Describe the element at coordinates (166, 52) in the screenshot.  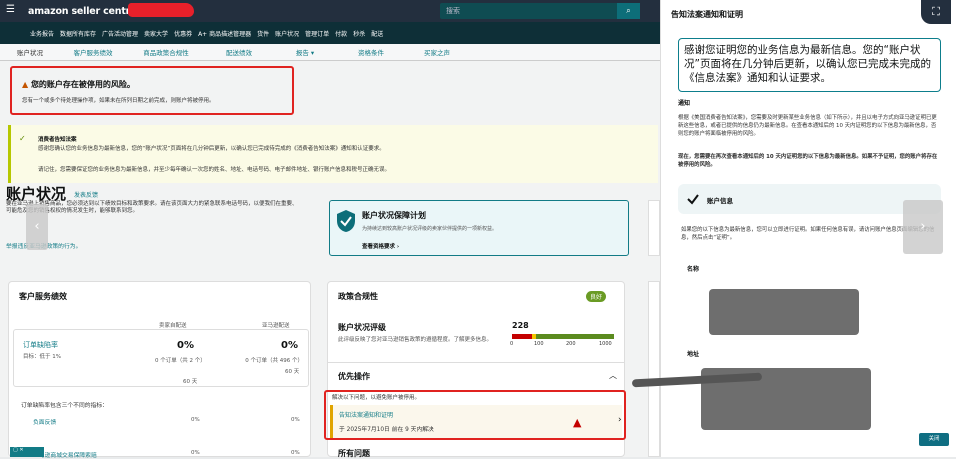
I see `tab-policy-compliance: 商品政策合规性` at that location.